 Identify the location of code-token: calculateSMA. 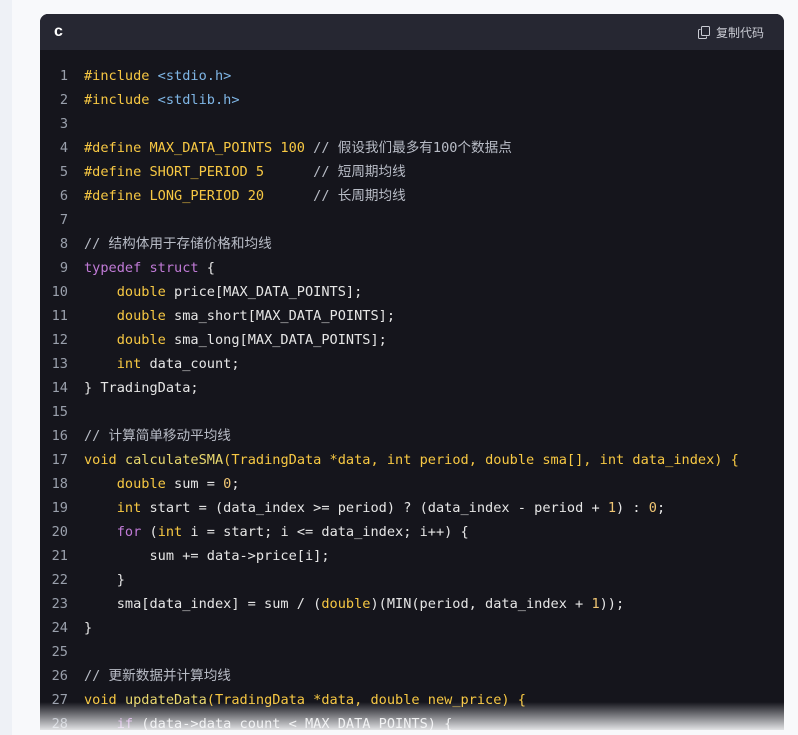
(174, 460).